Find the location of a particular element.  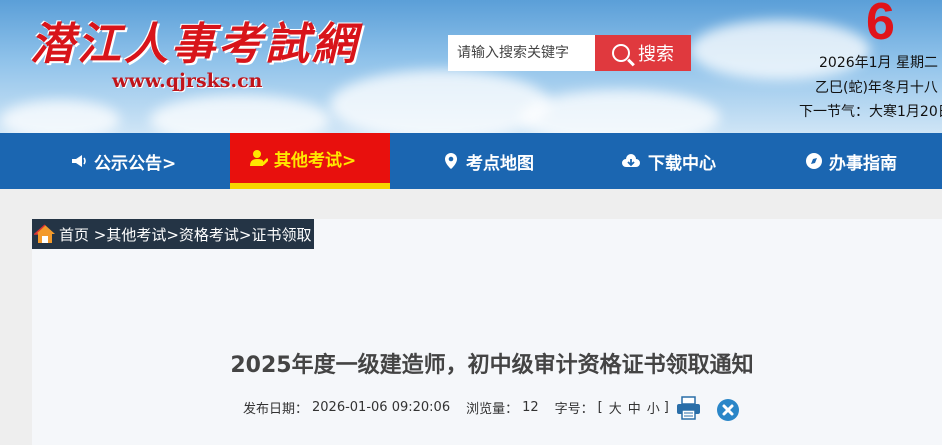

publish-date: 2026-01-06 09:20:06 is located at coordinates (381, 407).